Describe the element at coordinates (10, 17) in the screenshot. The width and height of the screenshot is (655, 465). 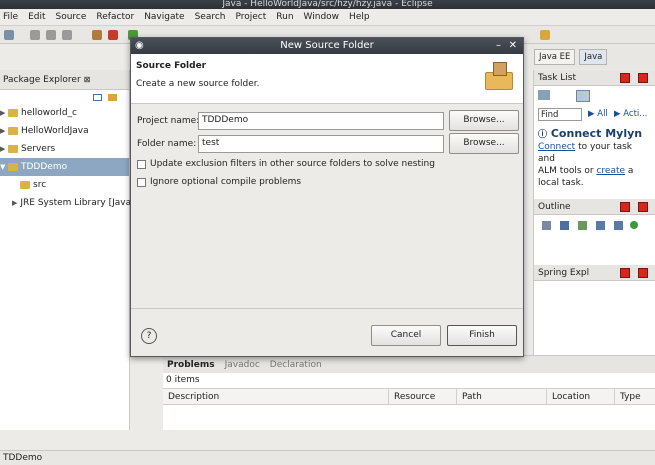
I see `menu-file: File` at that location.